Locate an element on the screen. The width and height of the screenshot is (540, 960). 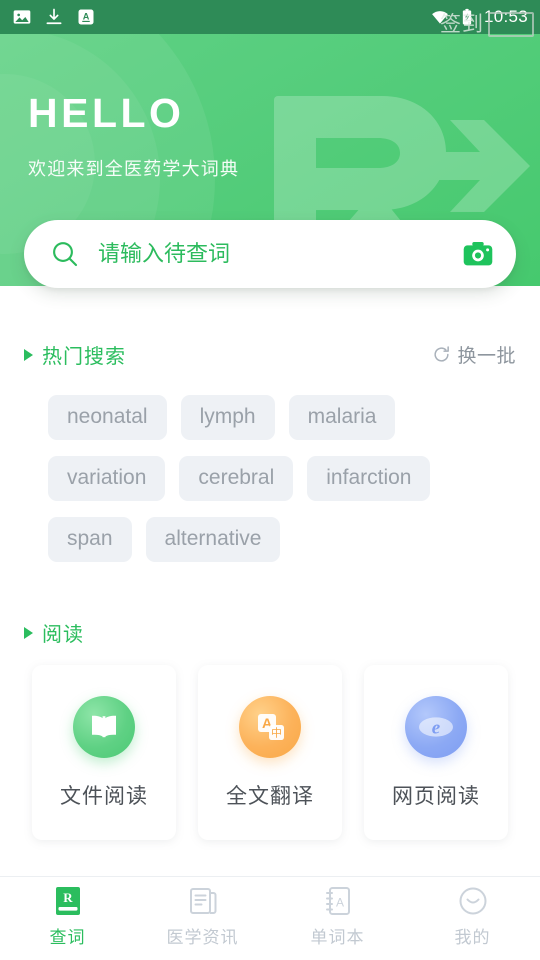
tab-label: 我的 is located at coordinates (472, 937).